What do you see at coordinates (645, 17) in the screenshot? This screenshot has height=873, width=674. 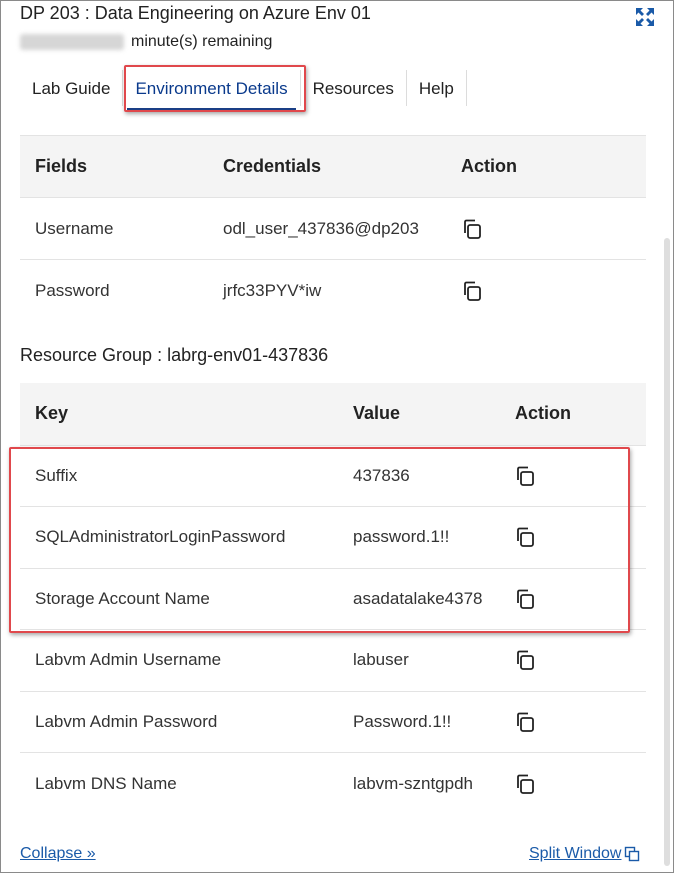 I see `expand-arrows-icon` at bounding box center [645, 17].